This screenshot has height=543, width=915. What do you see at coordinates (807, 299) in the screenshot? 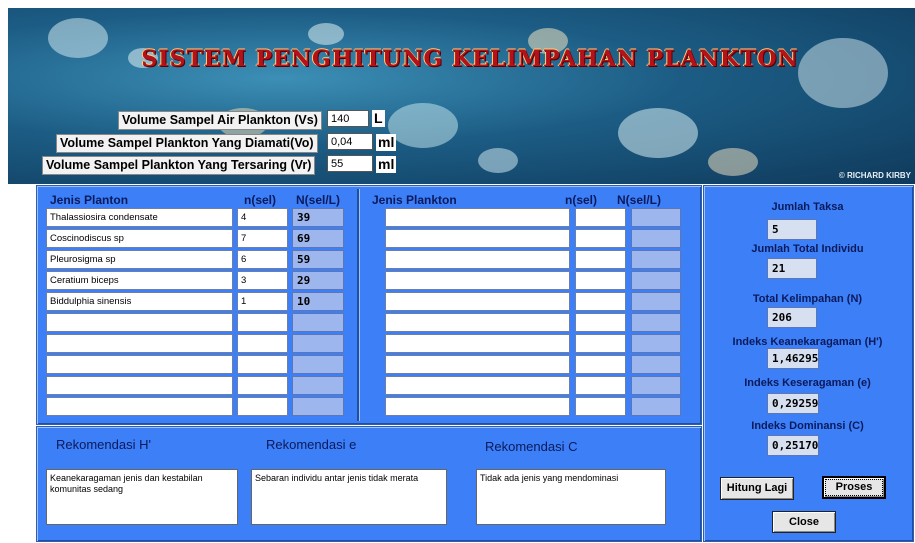
I see `total-kelimpahan-label: Total Kelimpahan (N)` at bounding box center [807, 299].